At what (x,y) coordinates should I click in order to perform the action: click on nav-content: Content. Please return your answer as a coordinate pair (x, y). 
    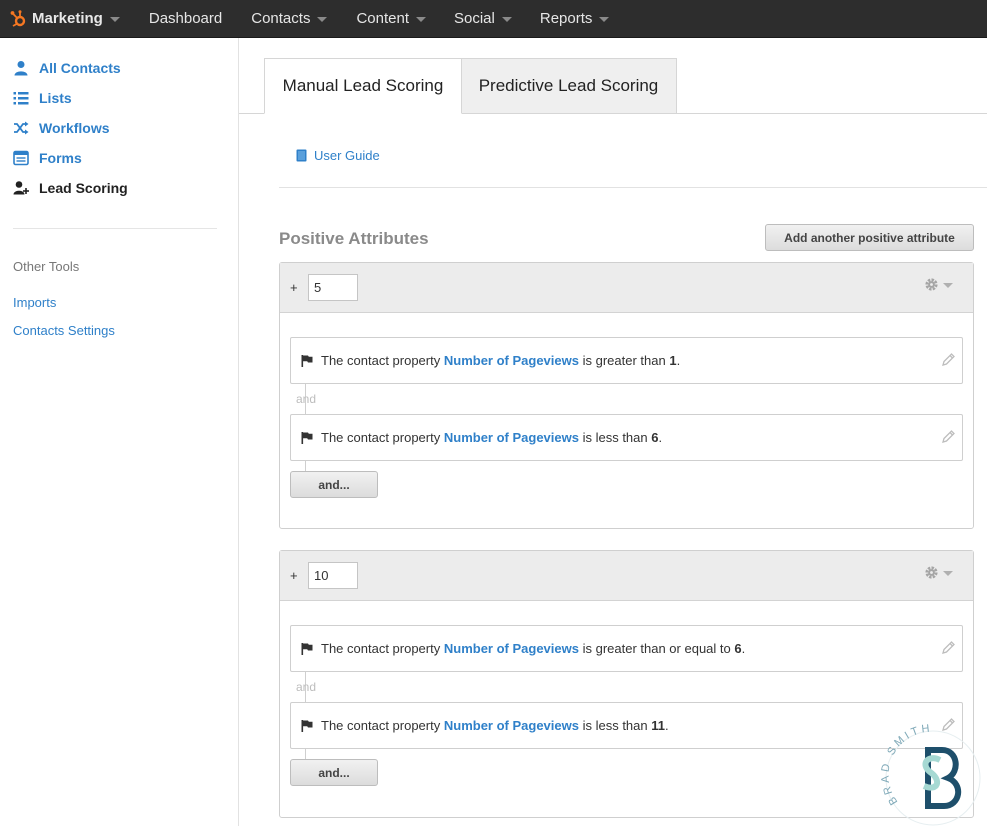
    Looking at the image, I should click on (391, 19).